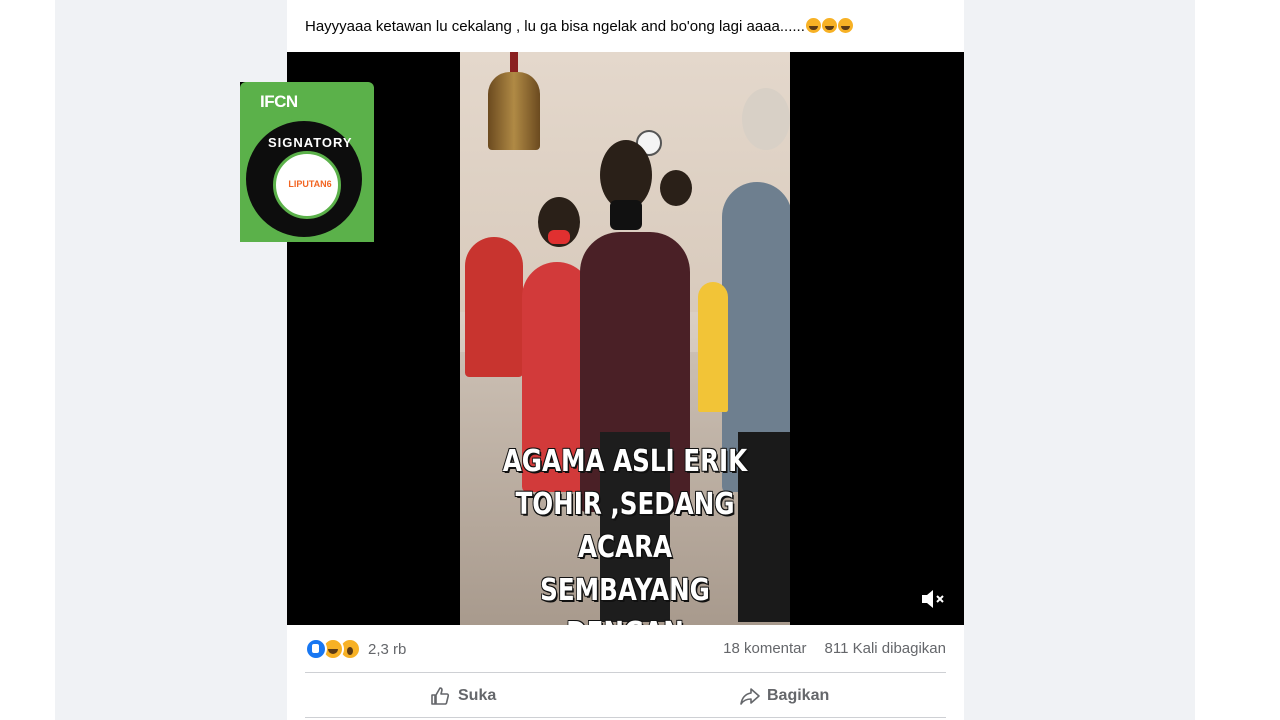 This screenshot has height=720, width=1280. I want to click on share-count-link: 811 Kali dibagikan, so click(885, 648).